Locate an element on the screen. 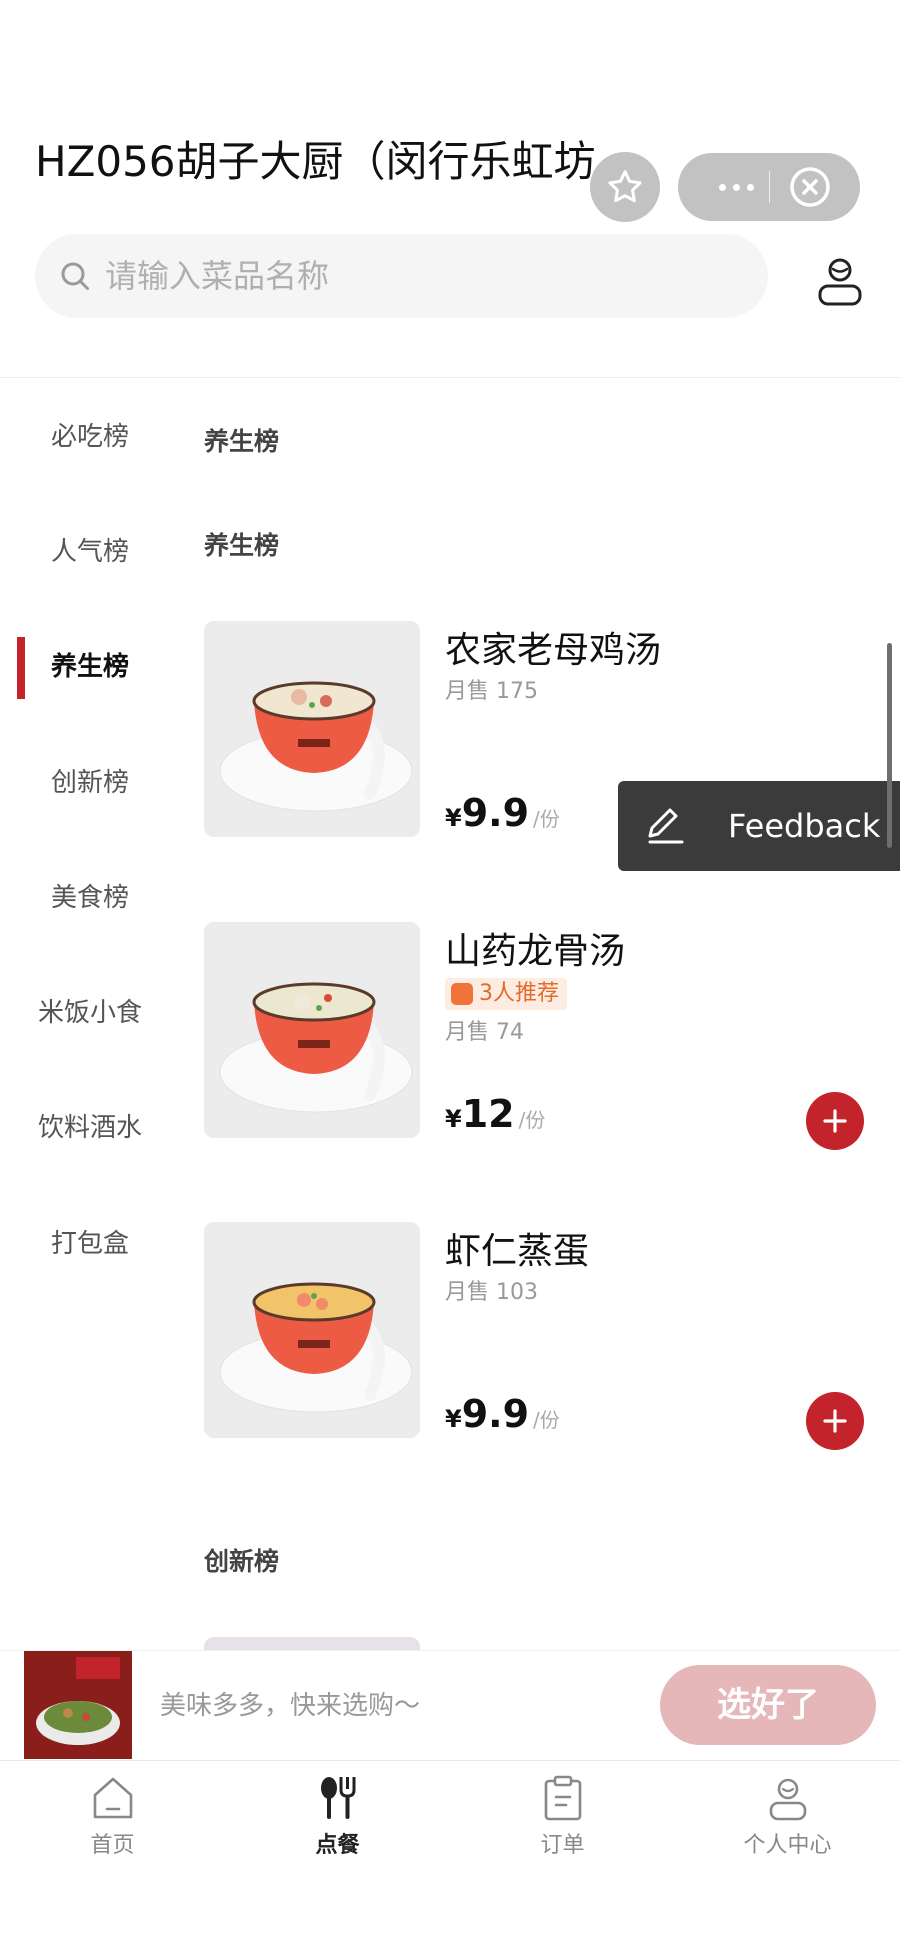  dish-sales: 月售 103 is located at coordinates (491, 1292).